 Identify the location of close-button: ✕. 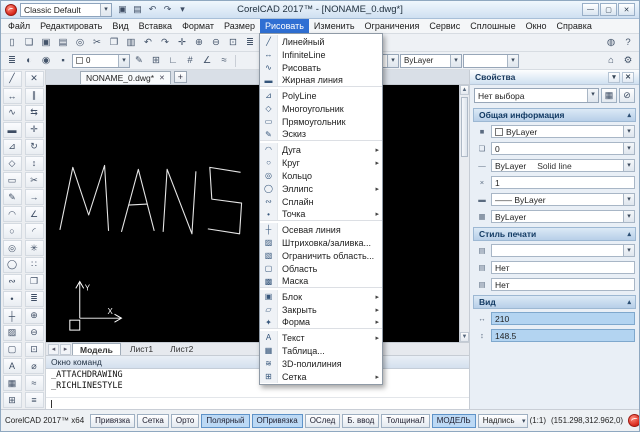
(626, 9).